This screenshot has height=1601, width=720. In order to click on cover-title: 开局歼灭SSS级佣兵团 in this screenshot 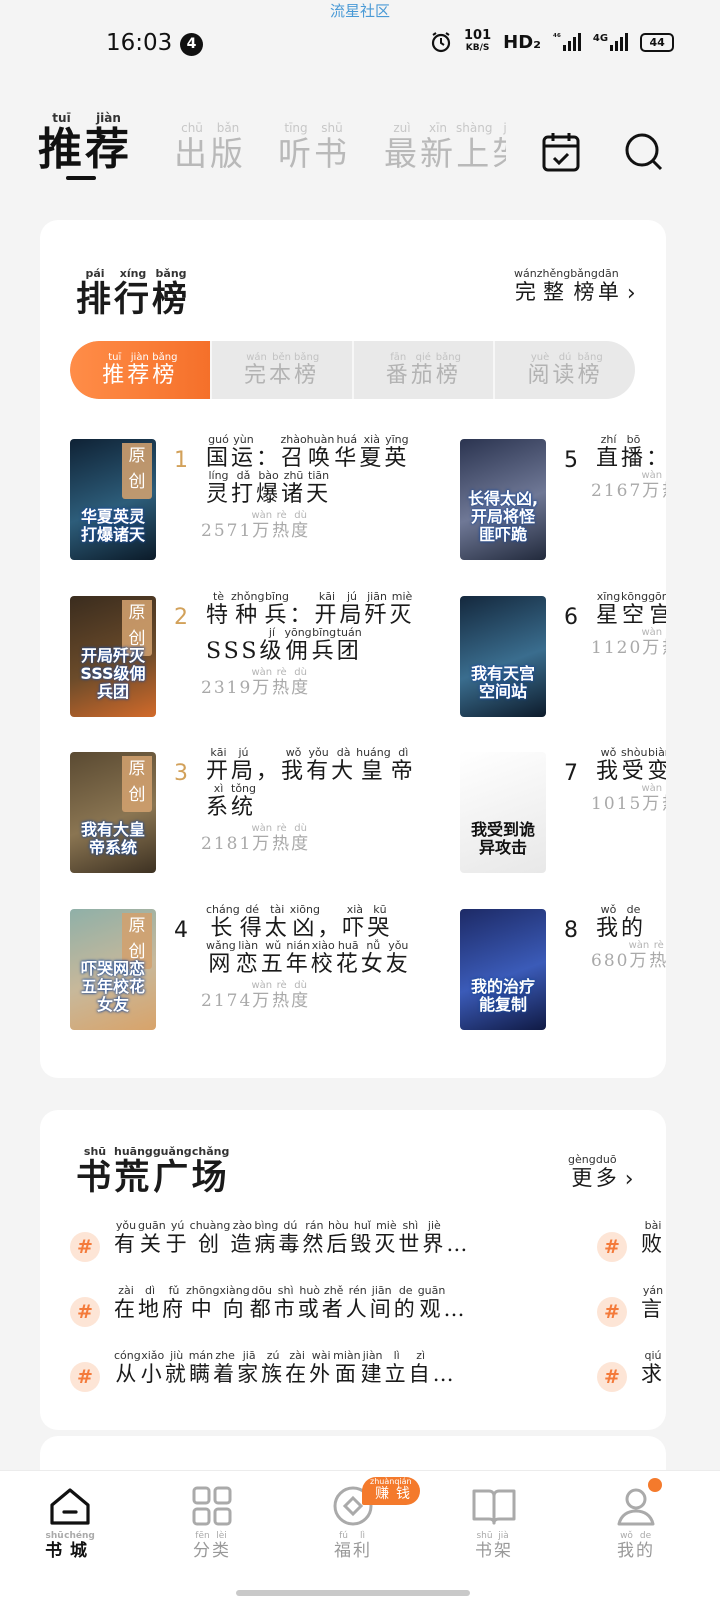, I will do `click(113, 673)`.